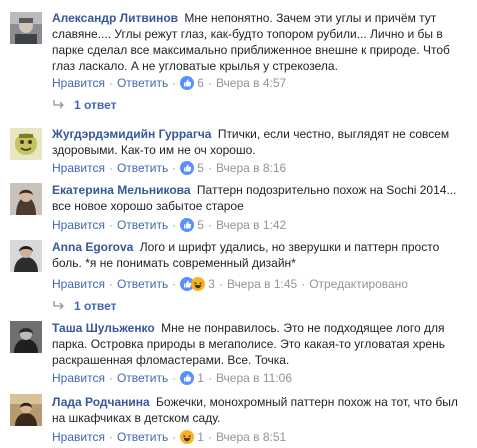 The height and width of the screenshot is (448, 477). What do you see at coordinates (251, 437) in the screenshot?
I see `comment-timestamp: Вчера в 8:51` at bounding box center [251, 437].